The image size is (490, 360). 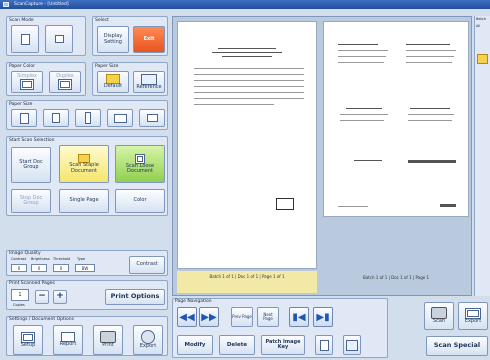 I want to click on stop-doc-group-button: Stop Doc Group, so click(x=31, y=201).